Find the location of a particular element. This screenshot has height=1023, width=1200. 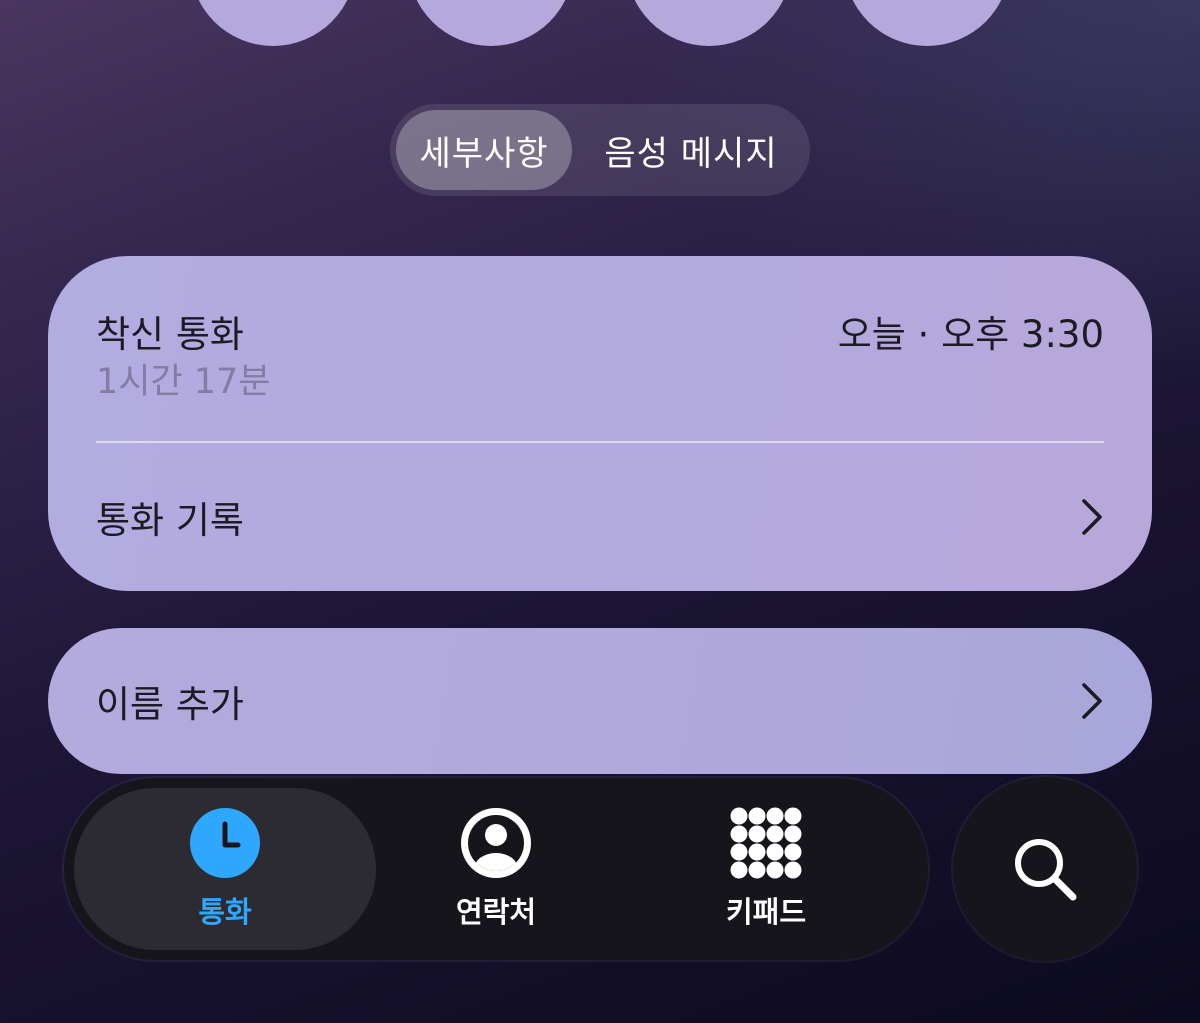

search-button is located at coordinates (1045, 869).